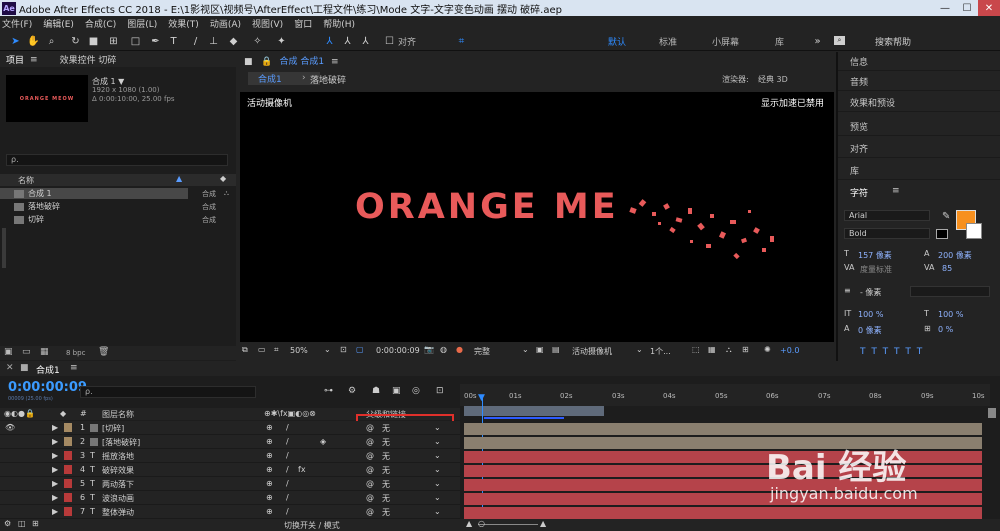  I want to click on layer-row: ▶ 6 T 波浪动画 ⊕ / @ 无 ⌄, so click(230, 498).